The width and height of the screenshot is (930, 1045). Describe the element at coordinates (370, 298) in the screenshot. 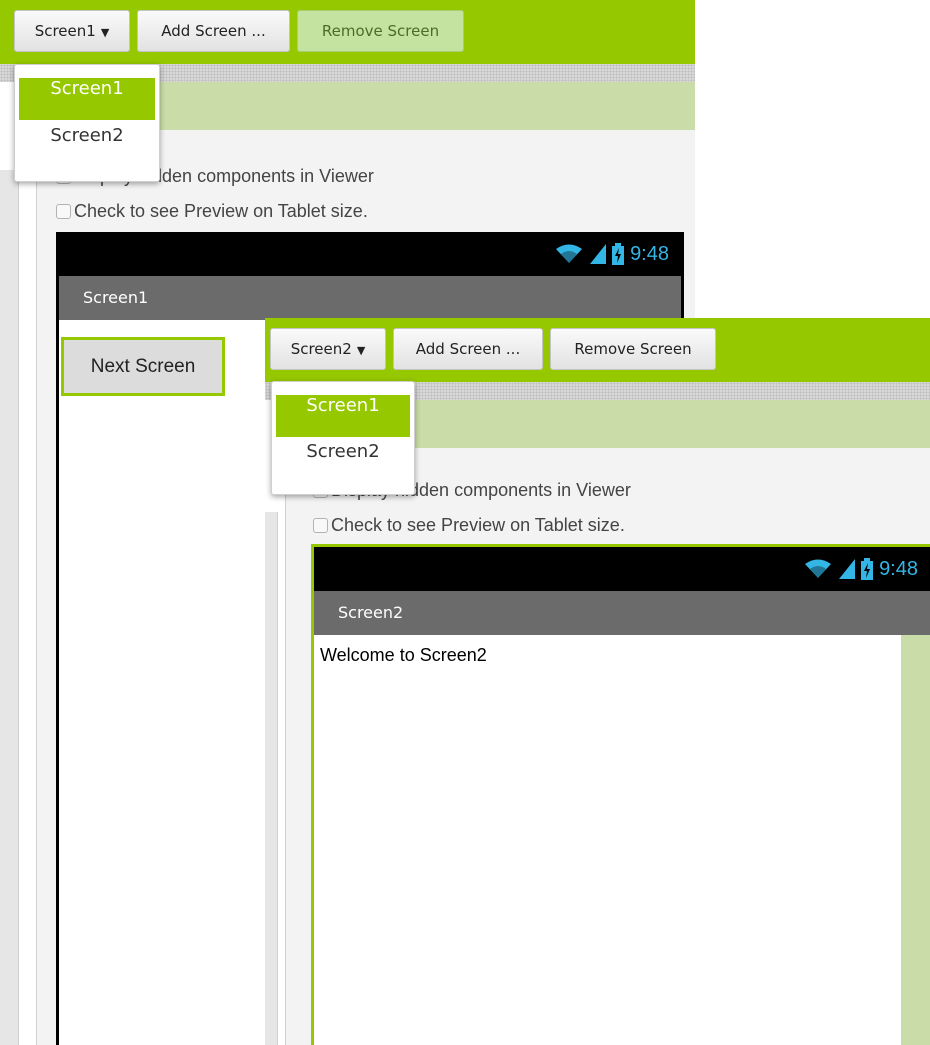

I see `screen-title-bar: Screen1` at that location.